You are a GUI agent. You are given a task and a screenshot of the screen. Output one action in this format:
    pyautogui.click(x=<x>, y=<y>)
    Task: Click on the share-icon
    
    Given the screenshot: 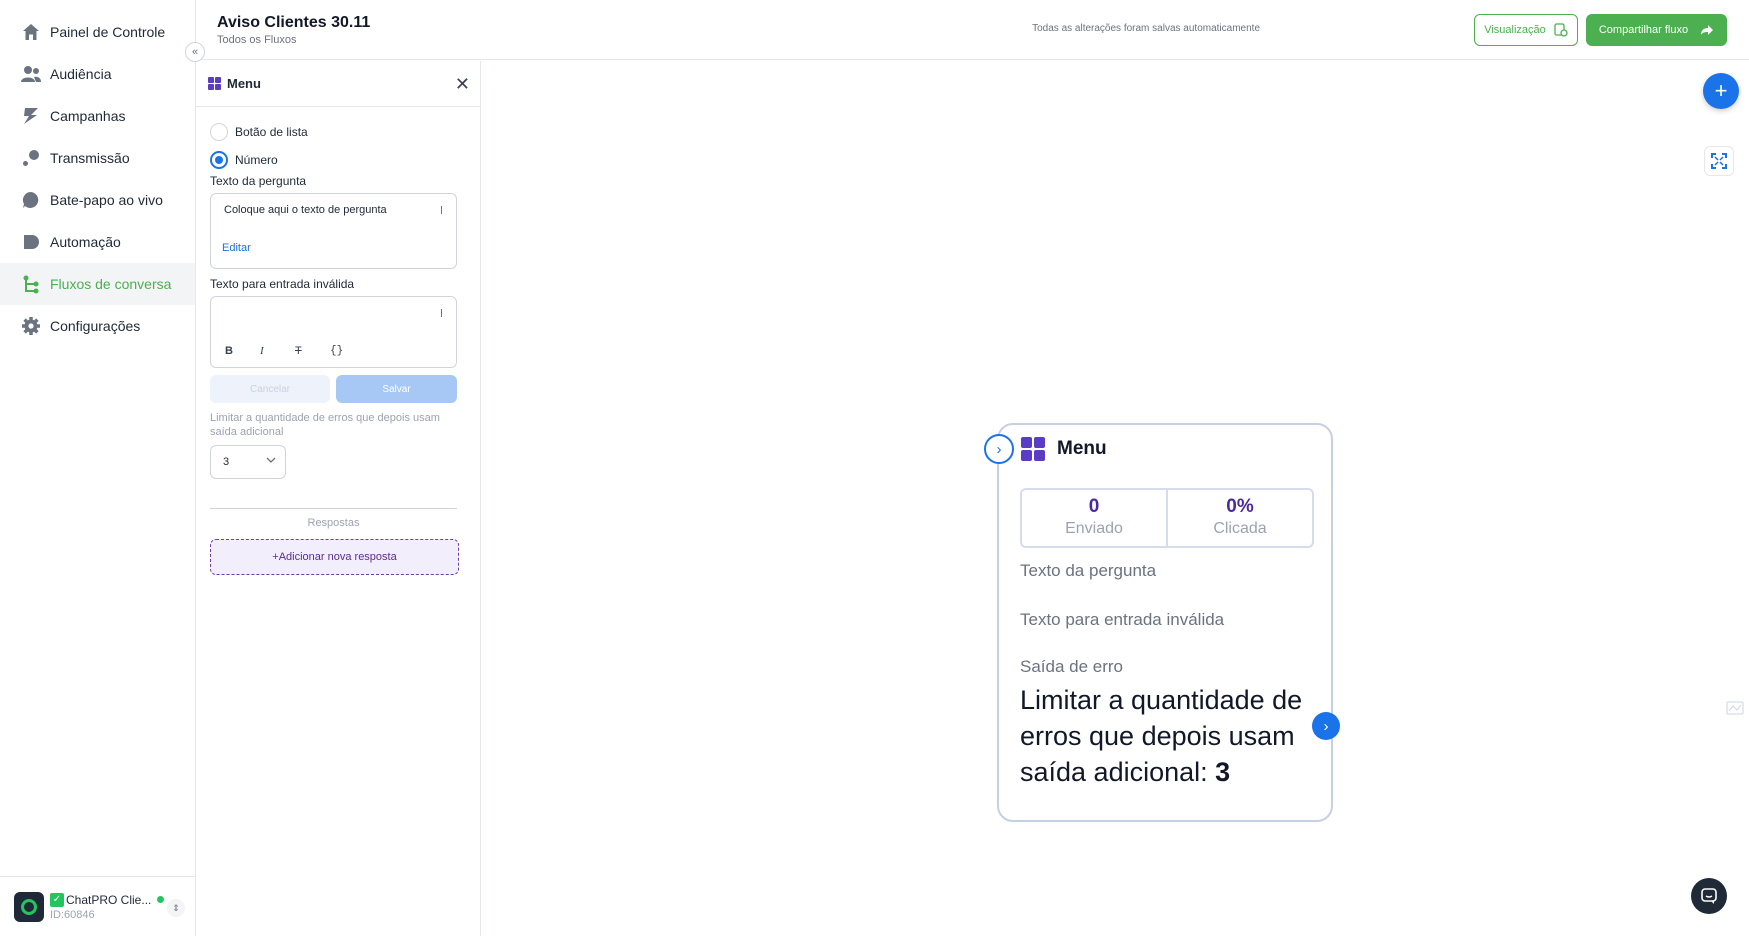 What is the action you would take?
    pyautogui.click(x=1707, y=30)
    